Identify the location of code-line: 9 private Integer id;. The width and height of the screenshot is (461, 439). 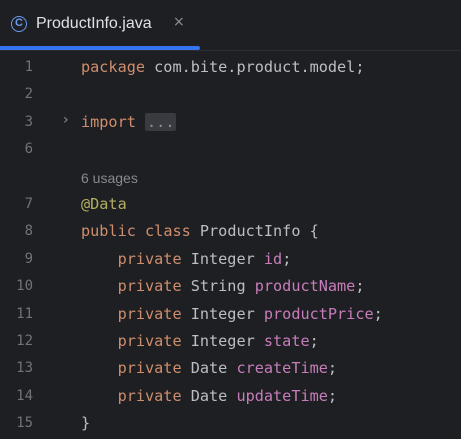
(230, 259).